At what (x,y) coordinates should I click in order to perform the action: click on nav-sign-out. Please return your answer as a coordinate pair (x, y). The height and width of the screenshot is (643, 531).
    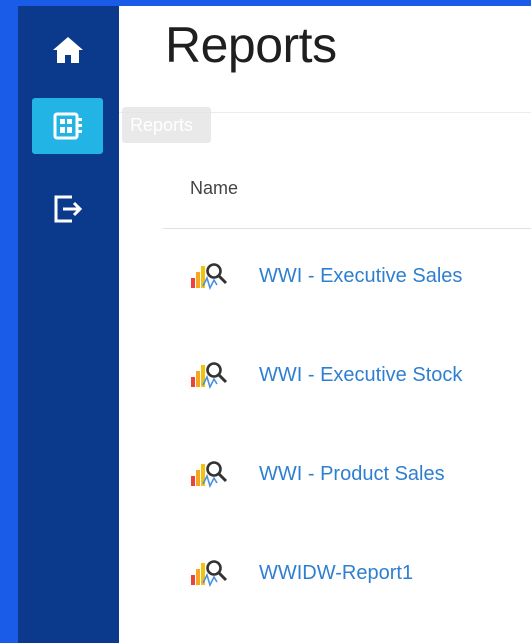
    Looking at the image, I should click on (67, 209).